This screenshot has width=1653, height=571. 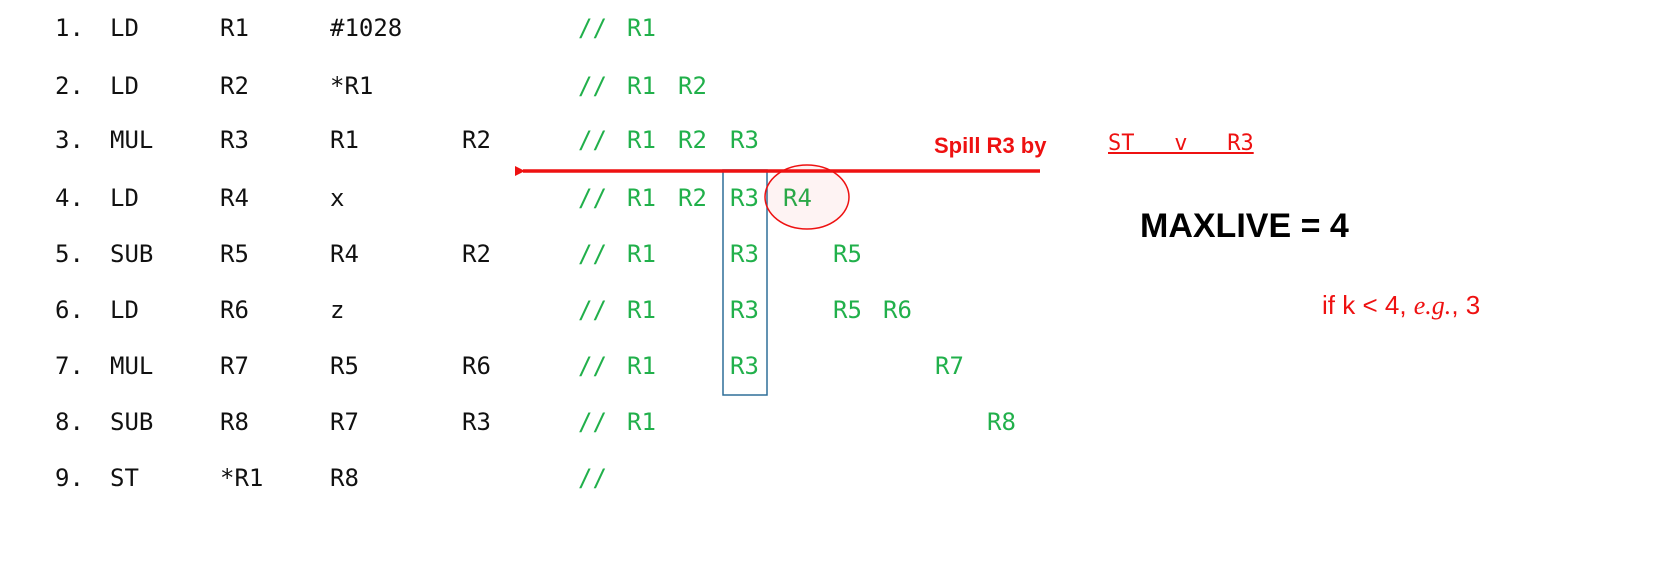 What do you see at coordinates (1244, 226) in the screenshot?
I see `maxlive-label: MAXLIVE = 4` at bounding box center [1244, 226].